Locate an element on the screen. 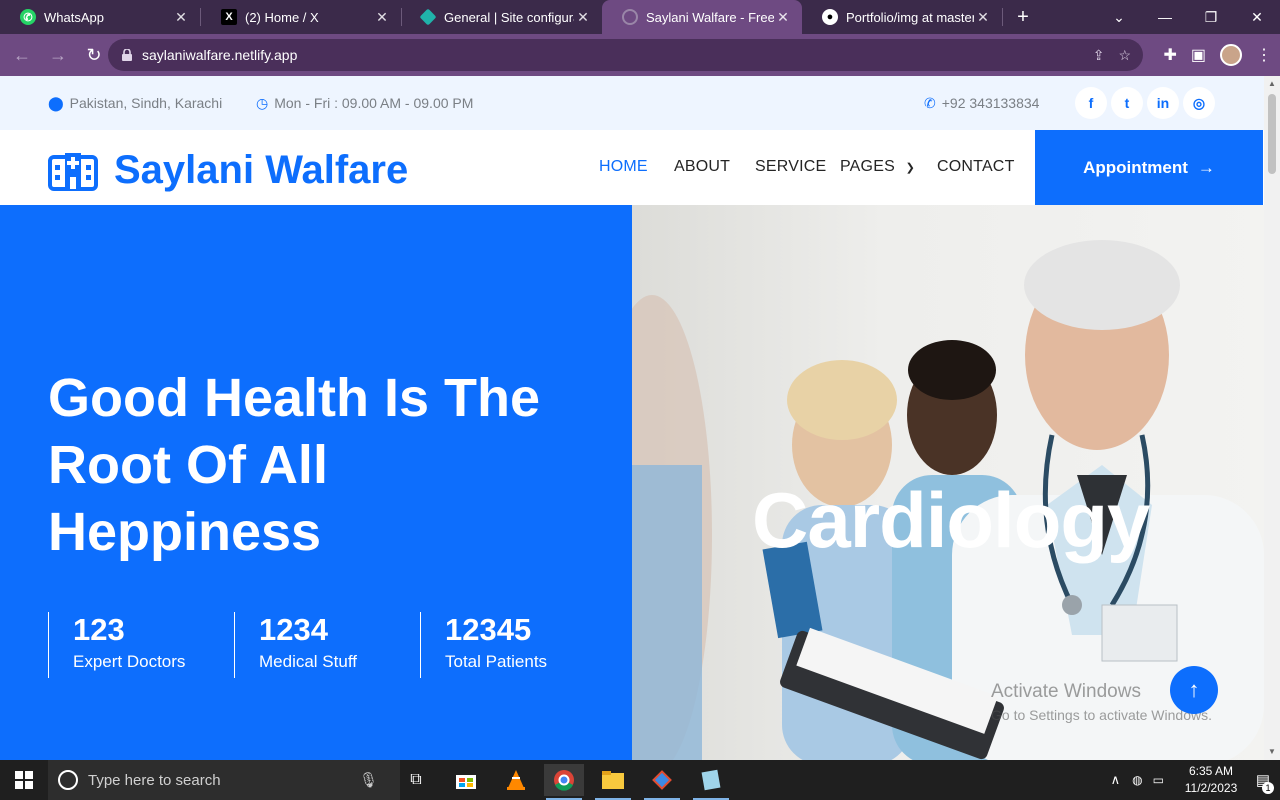 This screenshot has height=800, width=1280. github-icon: ● is located at coordinates (830, 17).